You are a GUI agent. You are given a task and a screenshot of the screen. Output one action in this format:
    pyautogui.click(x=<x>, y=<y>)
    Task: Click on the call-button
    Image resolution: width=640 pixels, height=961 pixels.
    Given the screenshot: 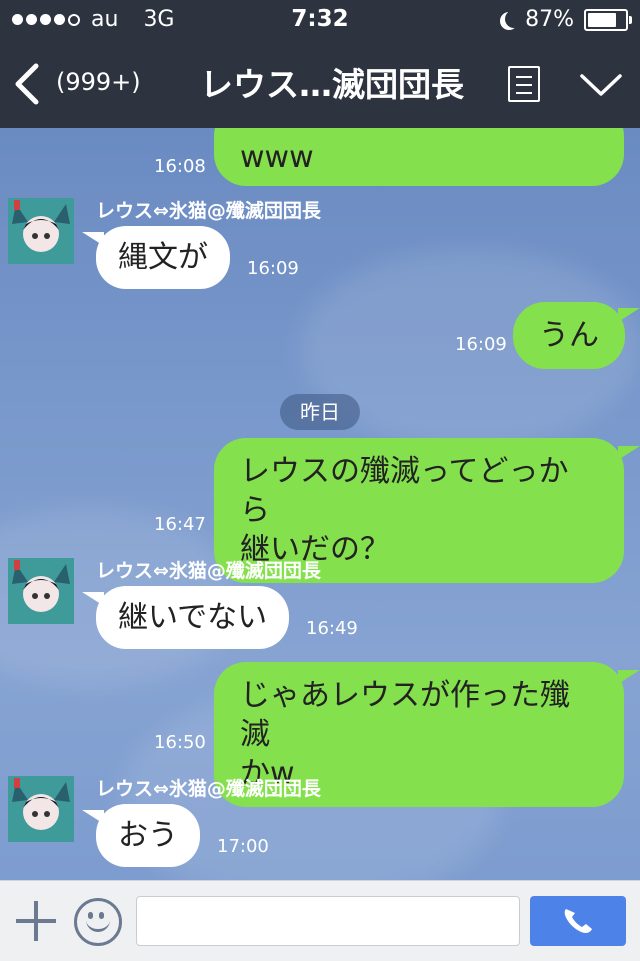 What is the action you would take?
    pyautogui.click(x=578, y=921)
    